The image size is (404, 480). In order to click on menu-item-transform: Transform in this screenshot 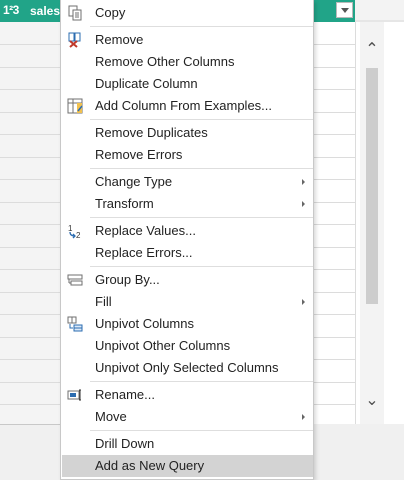, I will do `click(187, 204)`.